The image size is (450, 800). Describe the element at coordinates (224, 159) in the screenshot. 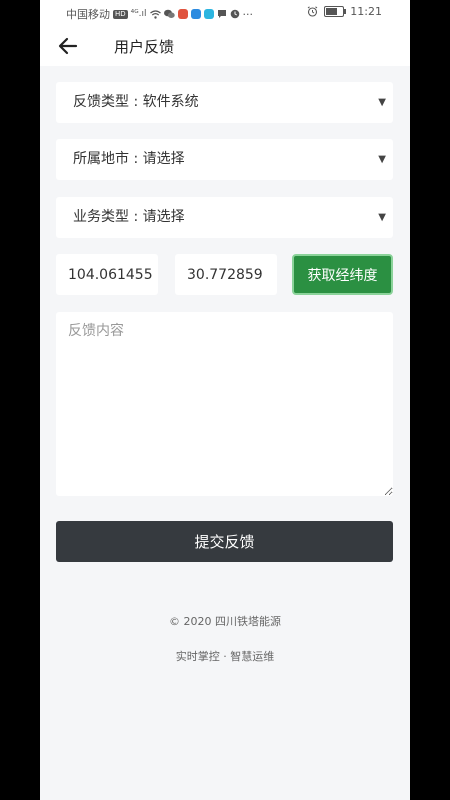

I see `city-select: 所属地市 : 请选择 ▼` at that location.